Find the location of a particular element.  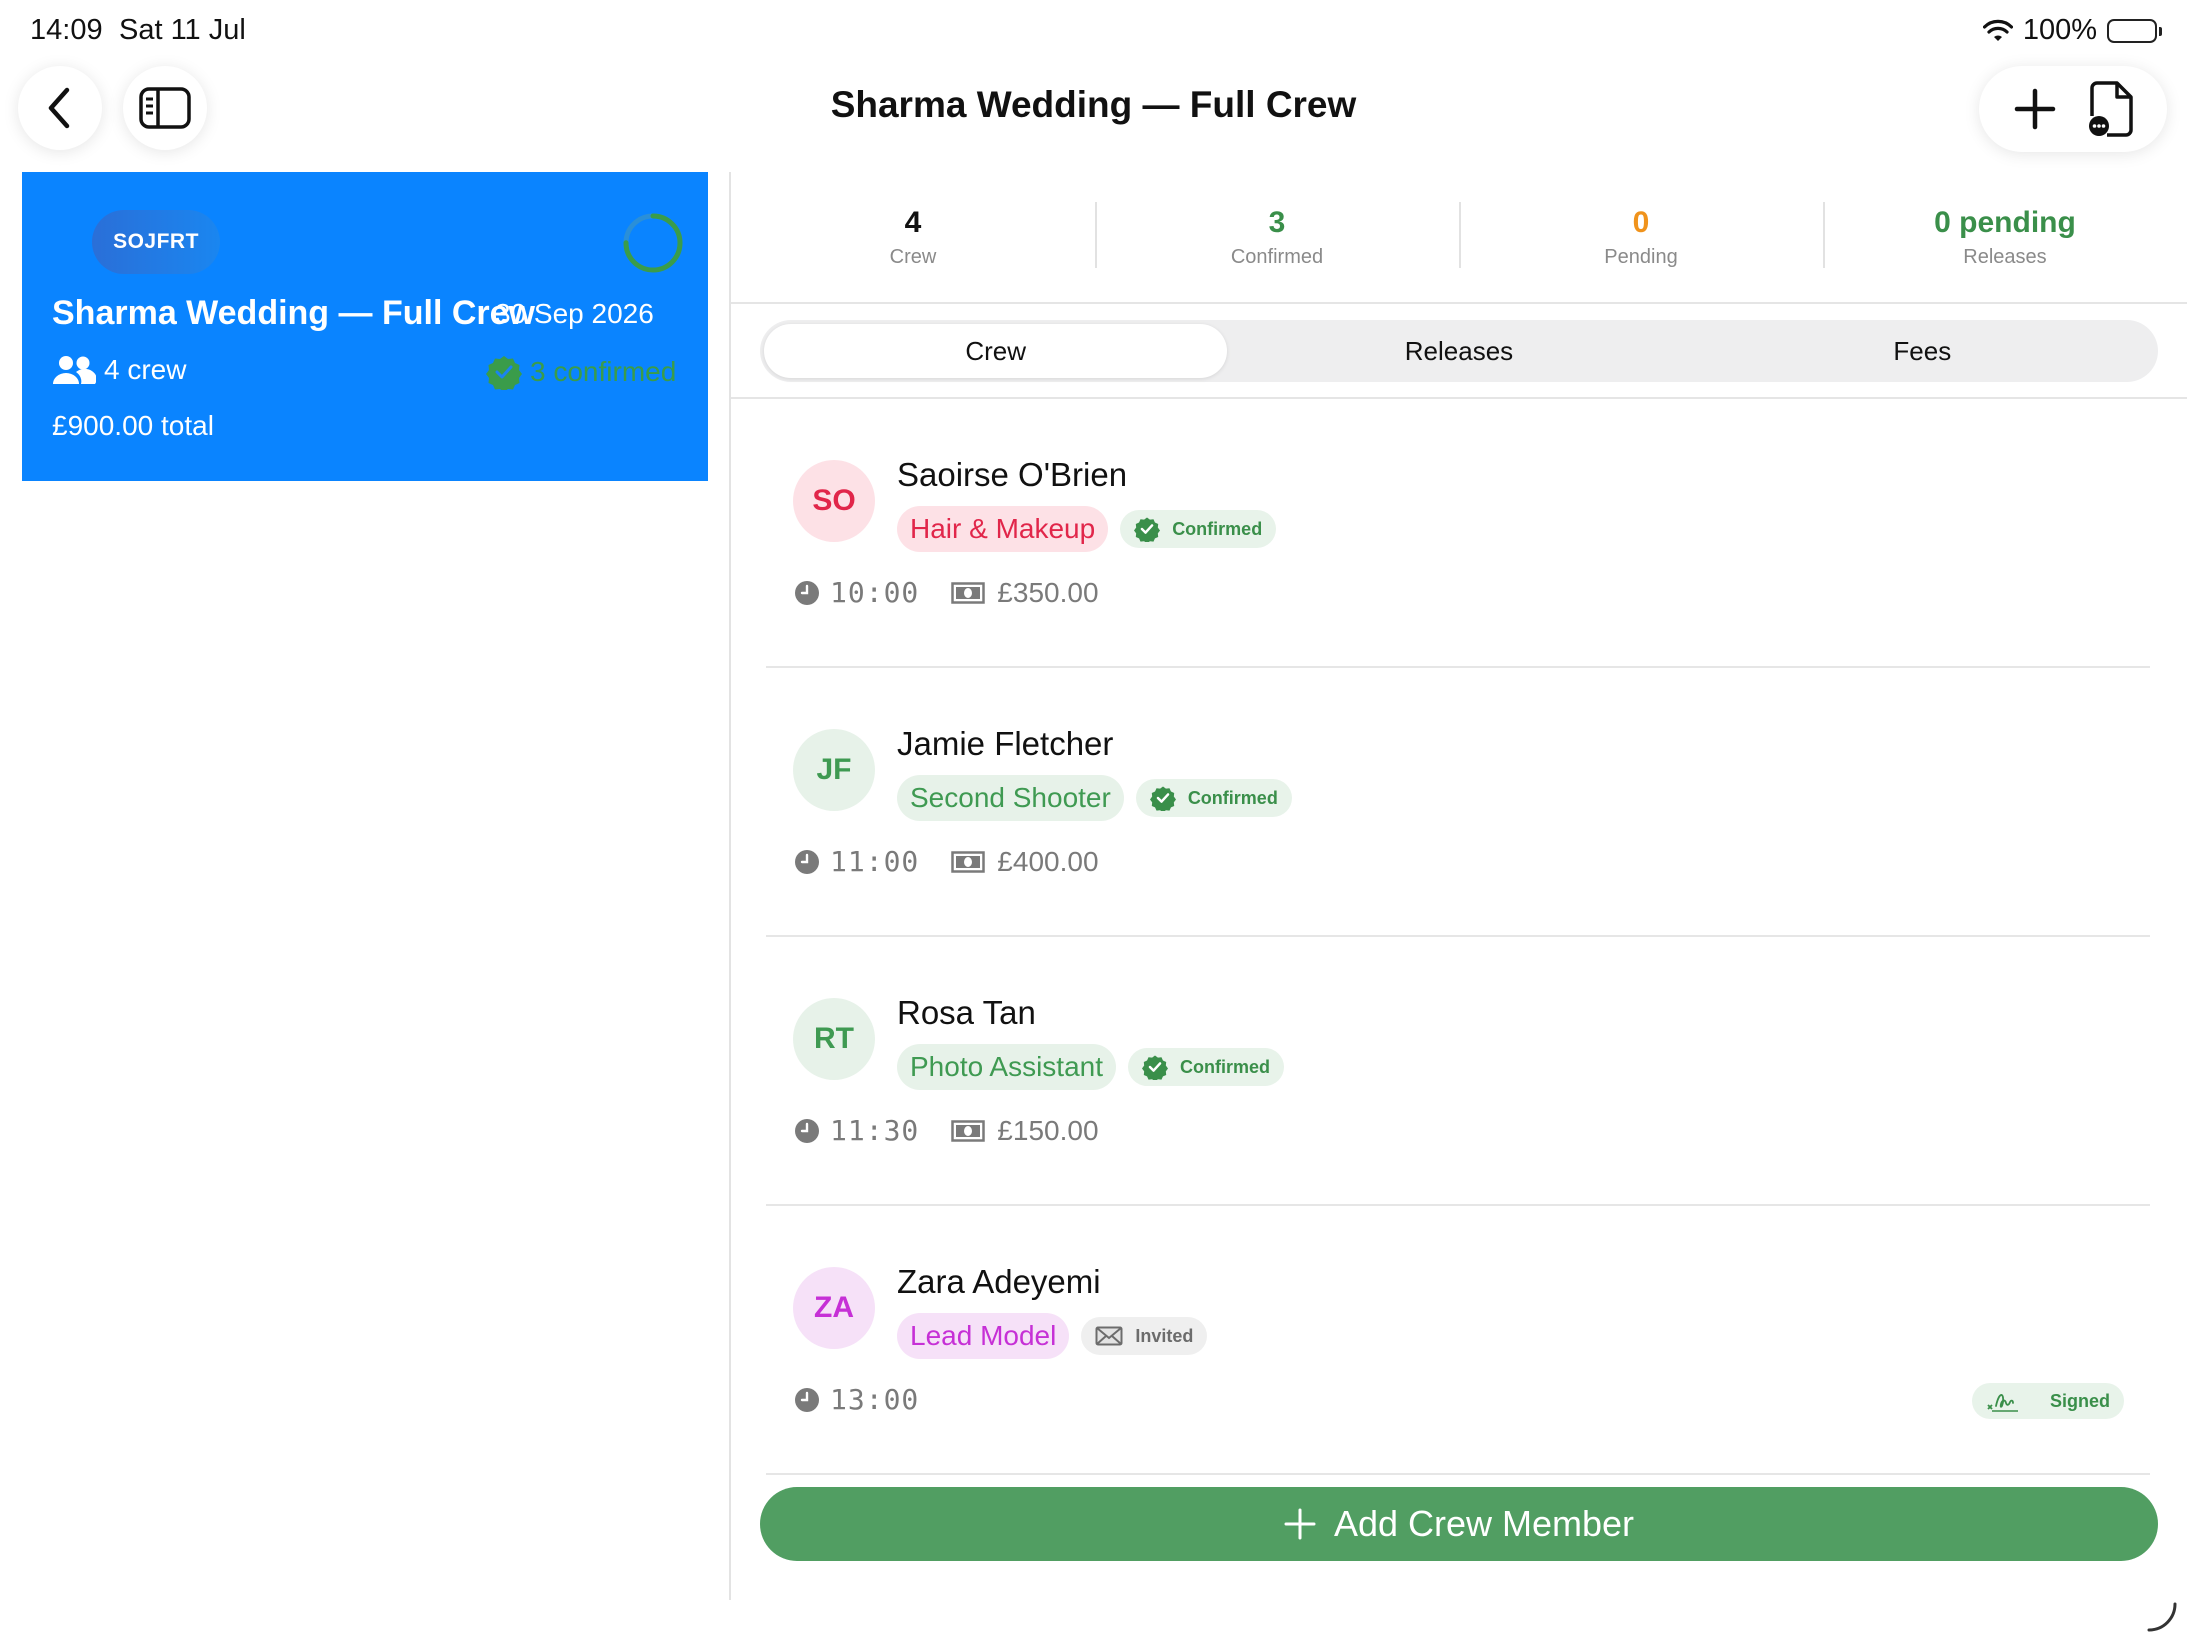

status-time: 14:09 is located at coordinates (66, 30).